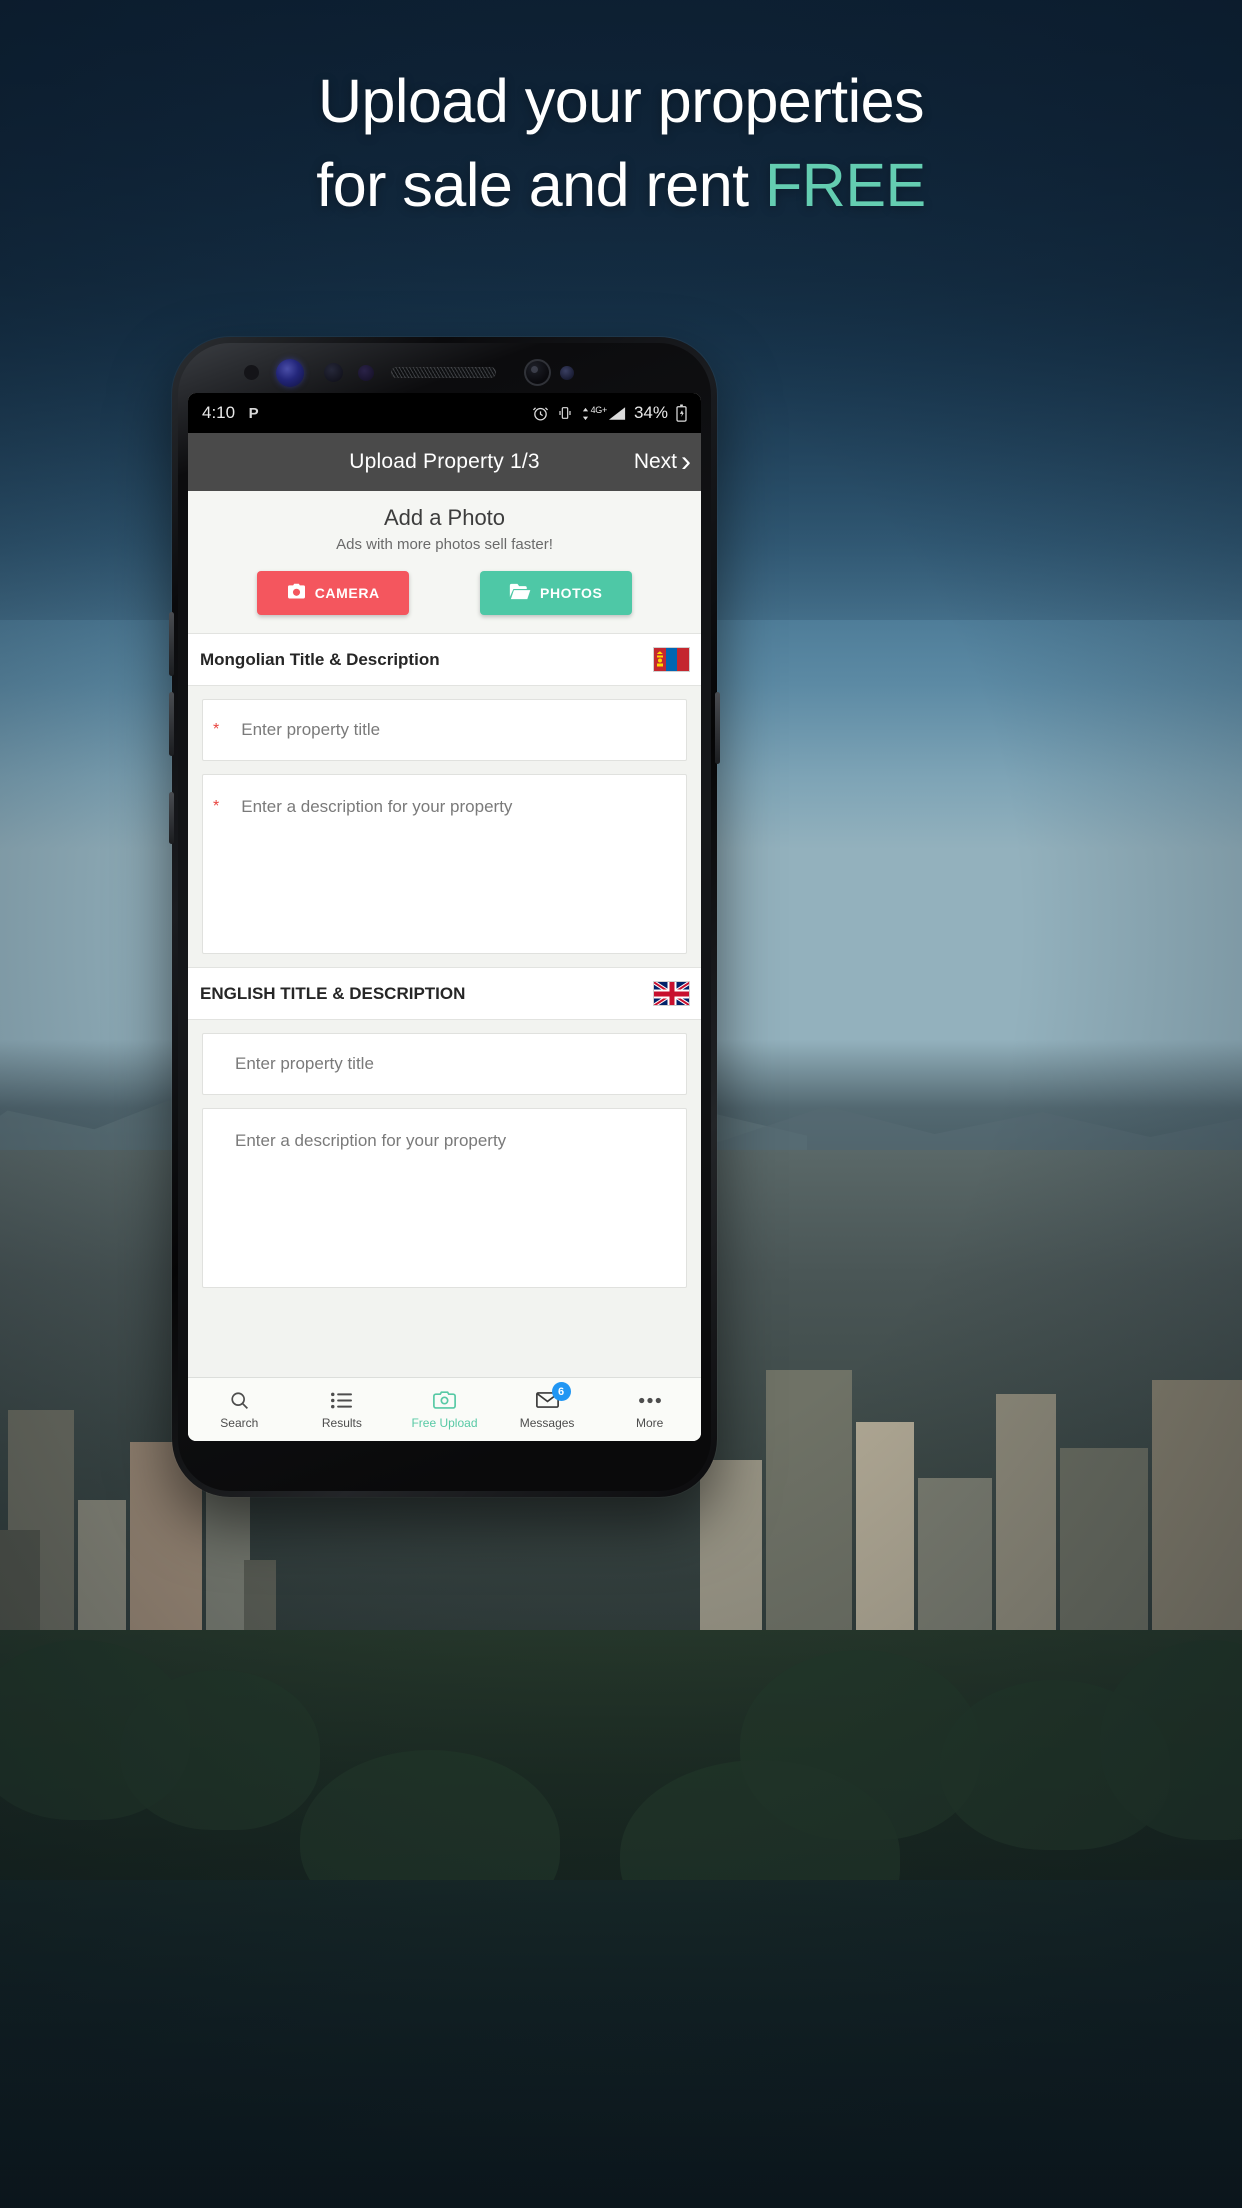 Image resolution: width=1242 pixels, height=2208 pixels. What do you see at coordinates (444, 544) in the screenshot?
I see `add-photo-subtitle: Ads with more photos sell faster!` at bounding box center [444, 544].